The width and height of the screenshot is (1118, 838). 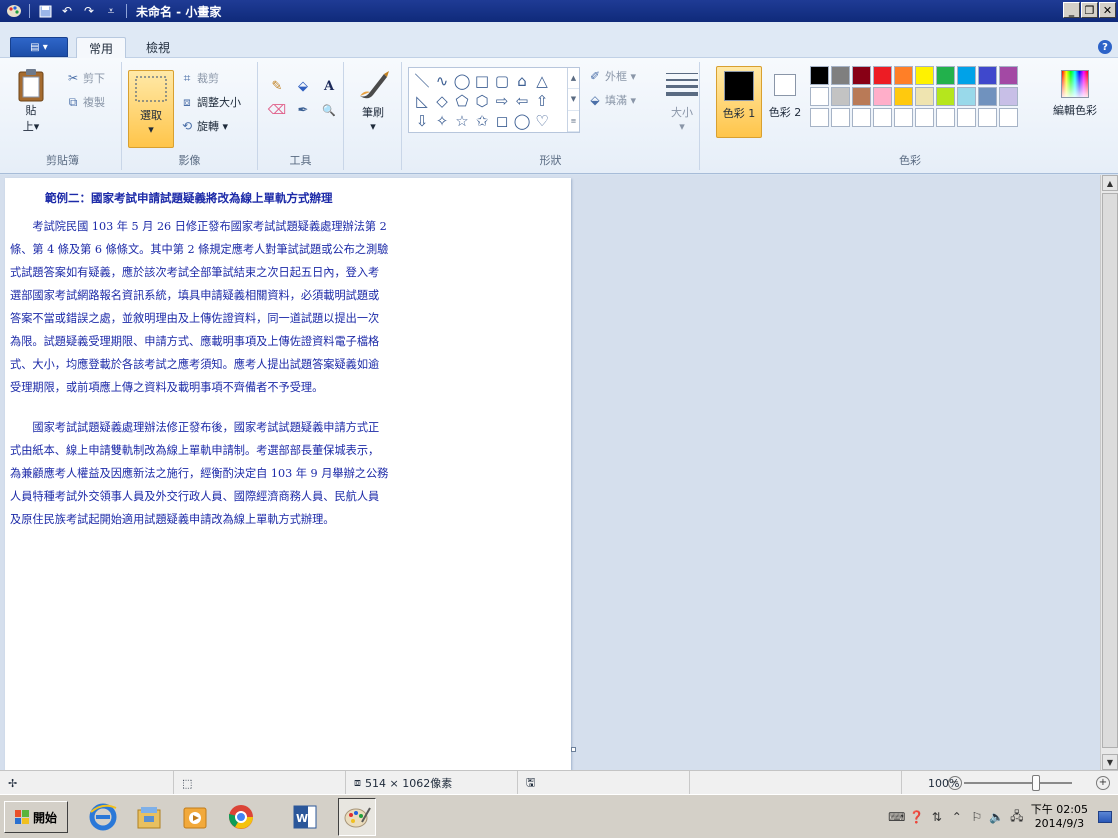 I want to click on shape-item: ◺, so click(x=422, y=101).